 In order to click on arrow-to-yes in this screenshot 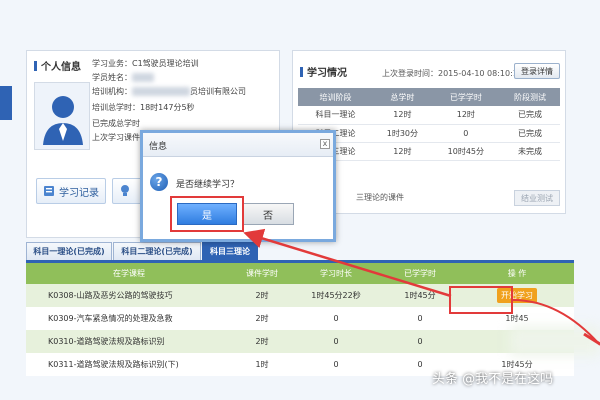, I will do `click(347, 263)`.